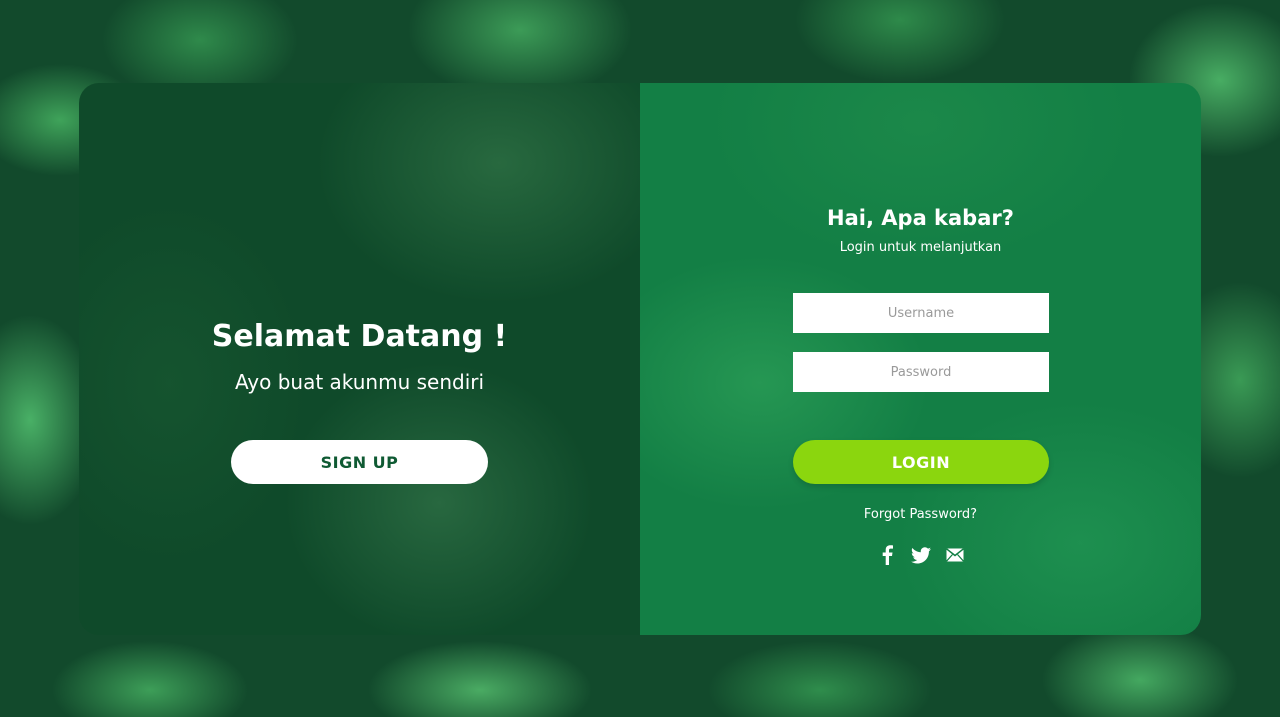 Image resolution: width=1280 pixels, height=717 pixels. I want to click on facebook-icon, so click(887, 555).